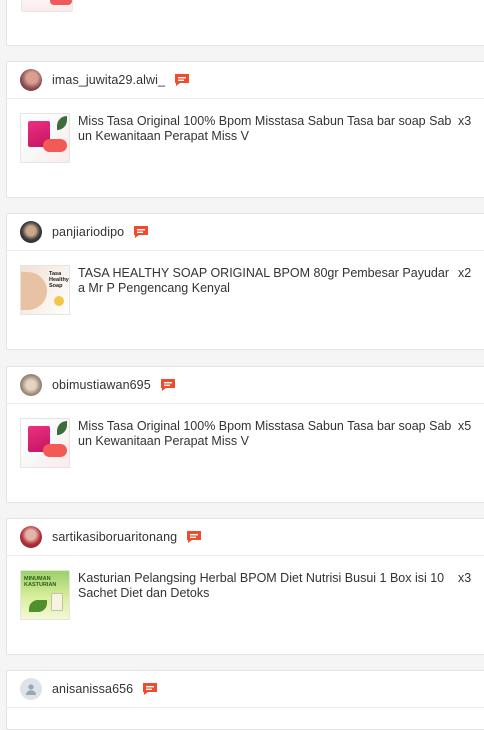 This screenshot has height=730, width=484. Describe the element at coordinates (114, 537) in the screenshot. I see `username: sartikasiboruaritonang` at that location.